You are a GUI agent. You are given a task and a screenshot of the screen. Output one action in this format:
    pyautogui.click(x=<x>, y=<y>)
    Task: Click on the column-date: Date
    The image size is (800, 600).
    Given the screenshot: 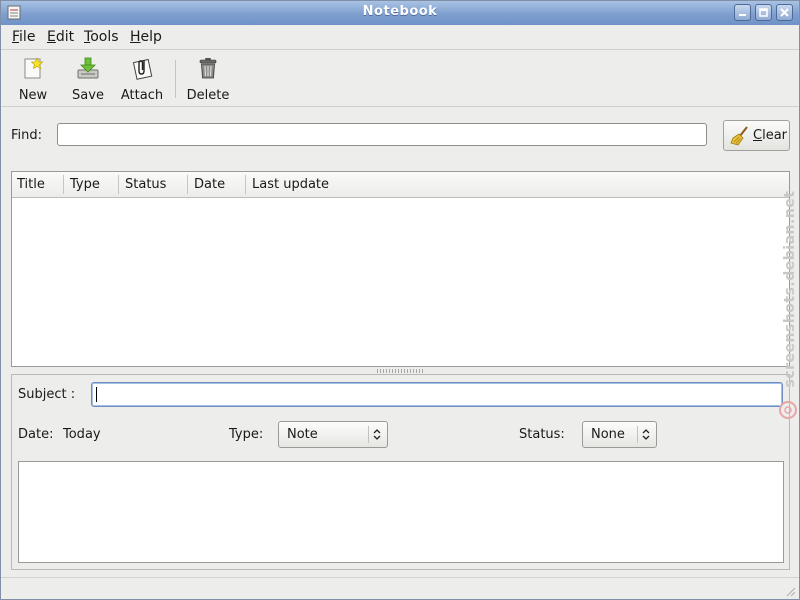 What is the action you would take?
    pyautogui.click(x=209, y=184)
    